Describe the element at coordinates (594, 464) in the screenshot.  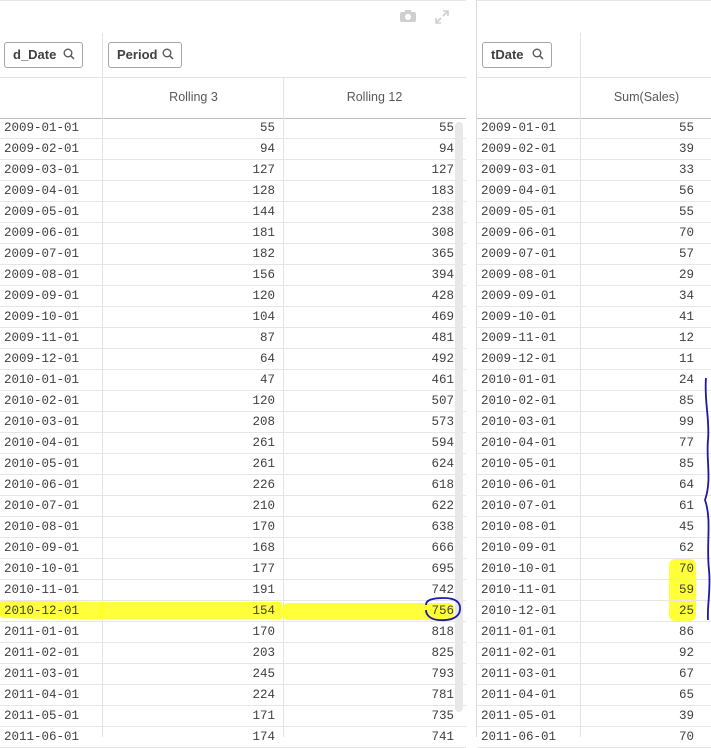
I see `table-row: 2010-05-01 85` at that location.